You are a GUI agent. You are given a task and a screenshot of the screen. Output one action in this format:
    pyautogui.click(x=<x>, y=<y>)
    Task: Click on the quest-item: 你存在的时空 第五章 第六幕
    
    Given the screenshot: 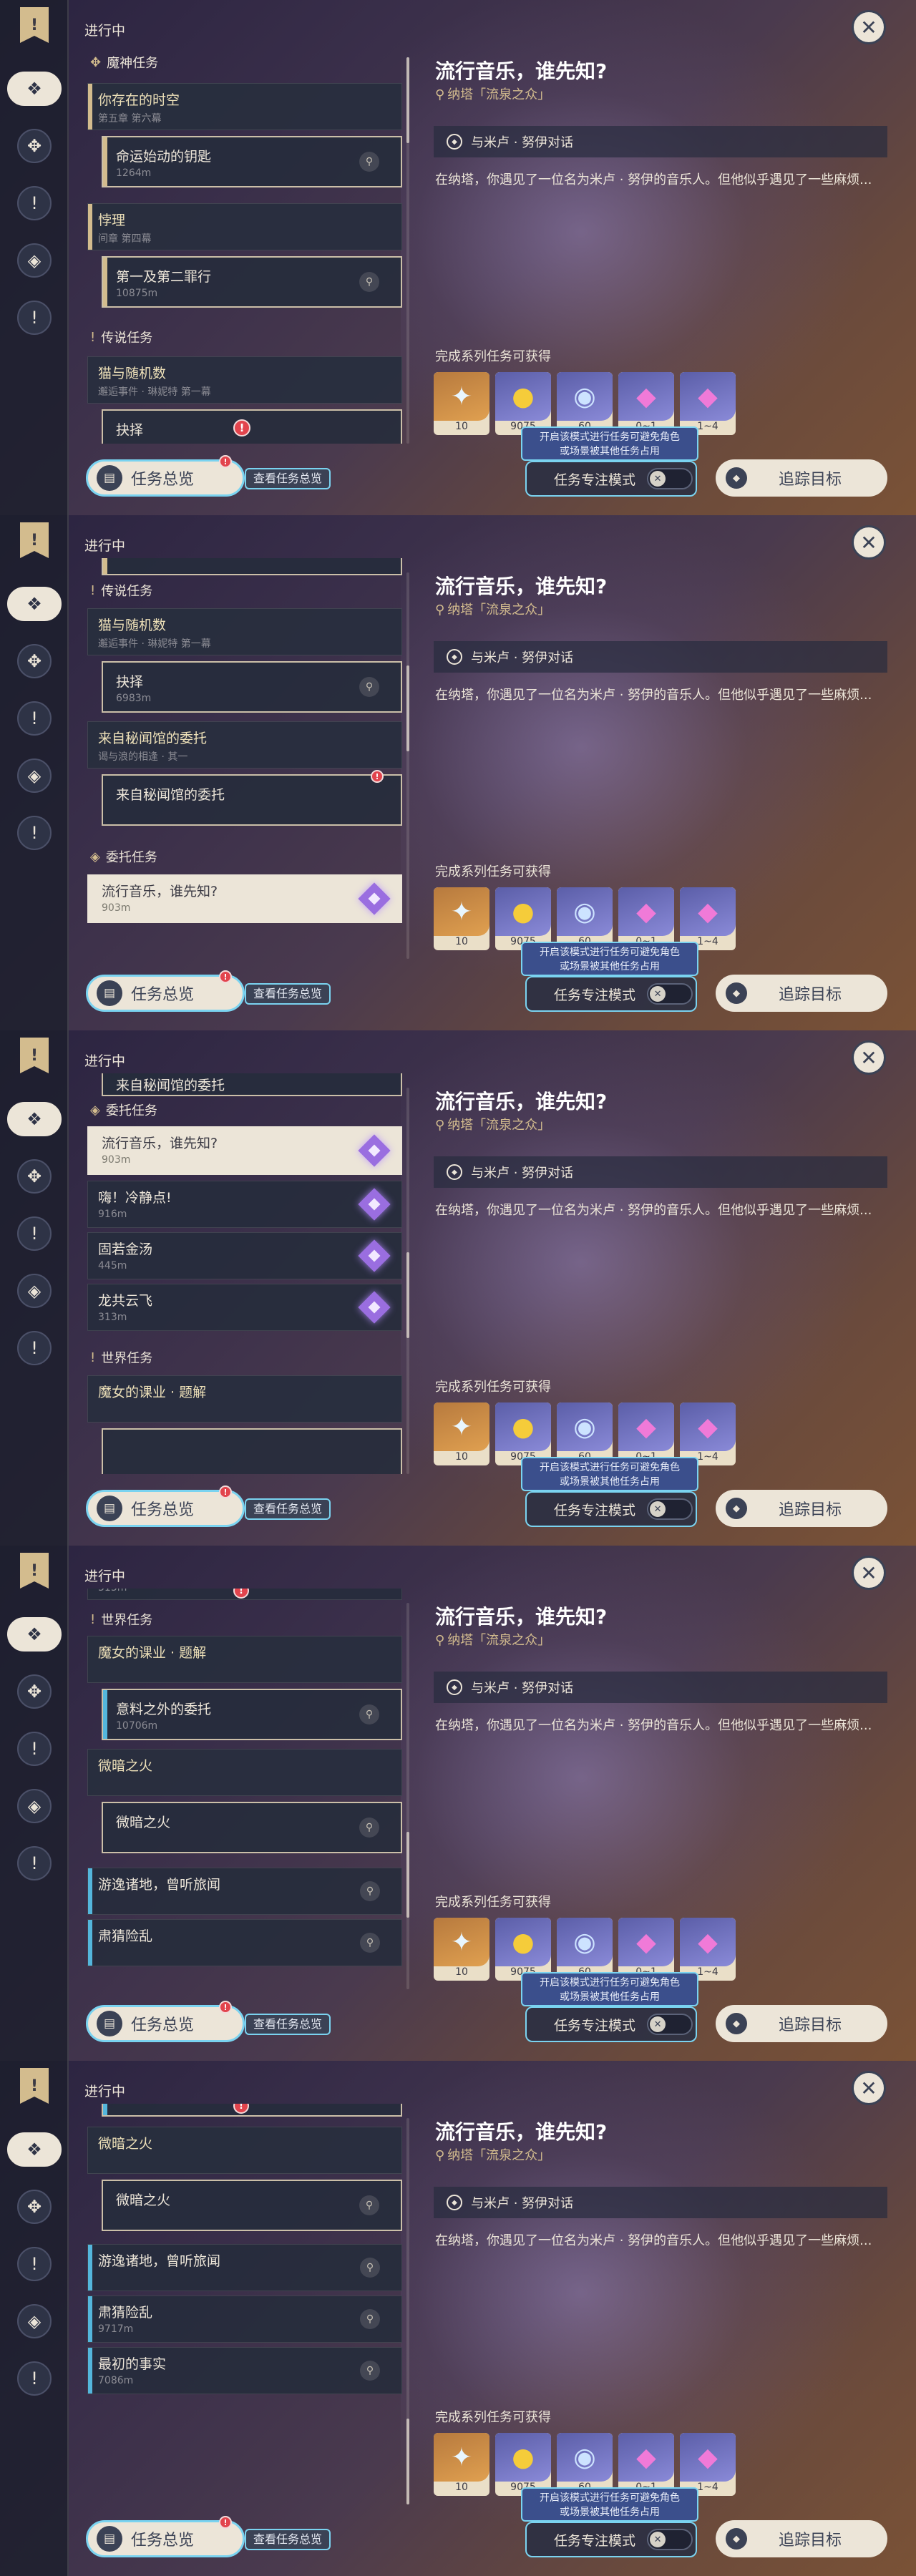 What is the action you would take?
    pyautogui.click(x=244, y=106)
    